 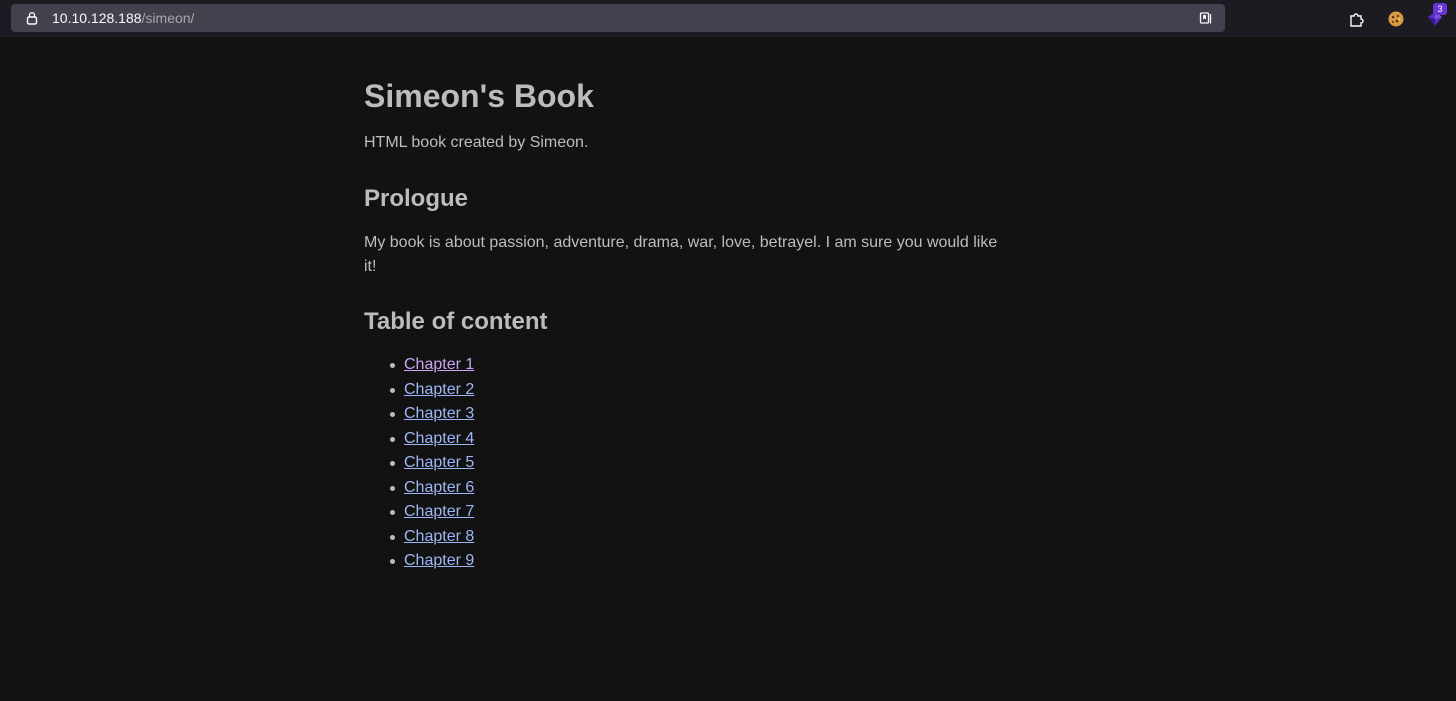 What do you see at coordinates (1396, 19) in the screenshot?
I see `cookie-icon` at bounding box center [1396, 19].